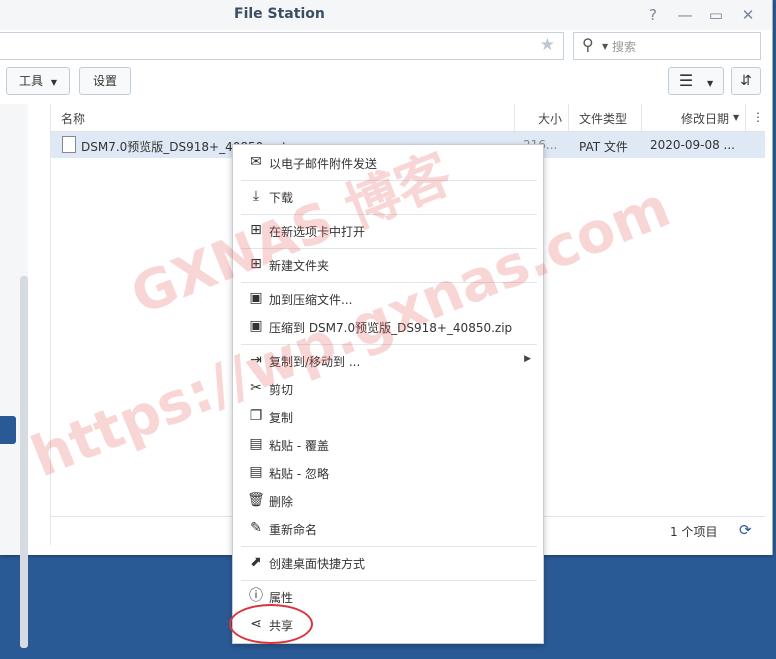  I want to click on column-size: 大小, so click(550, 118).